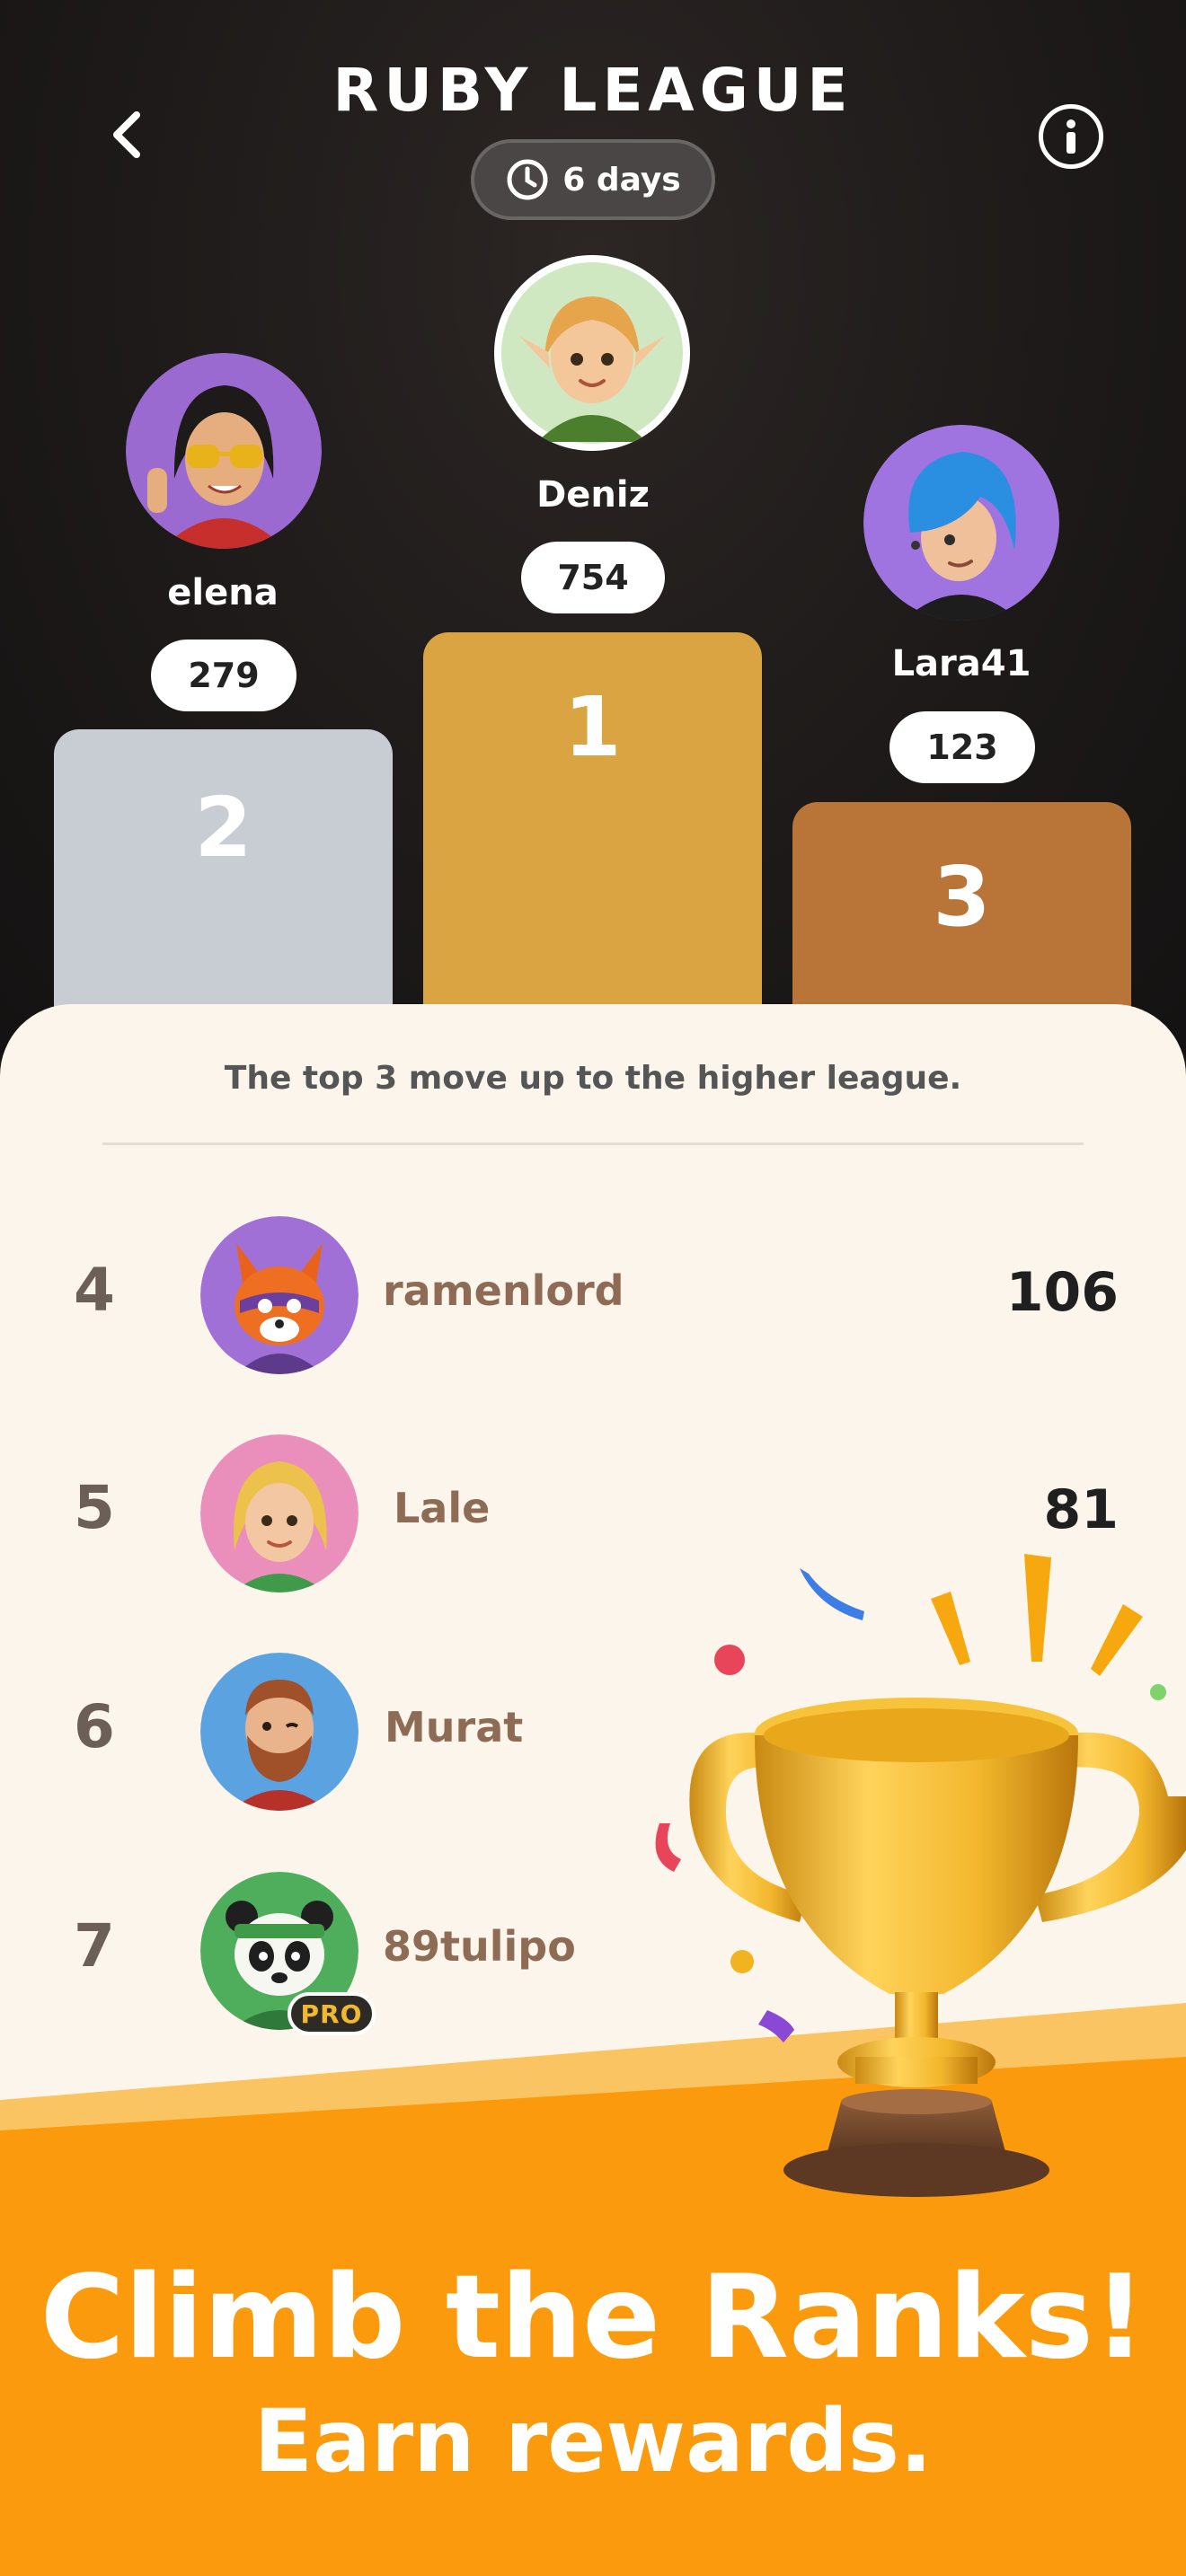 The height and width of the screenshot is (2576, 1186). I want to click on row-name: ramenlord, so click(503, 1290).